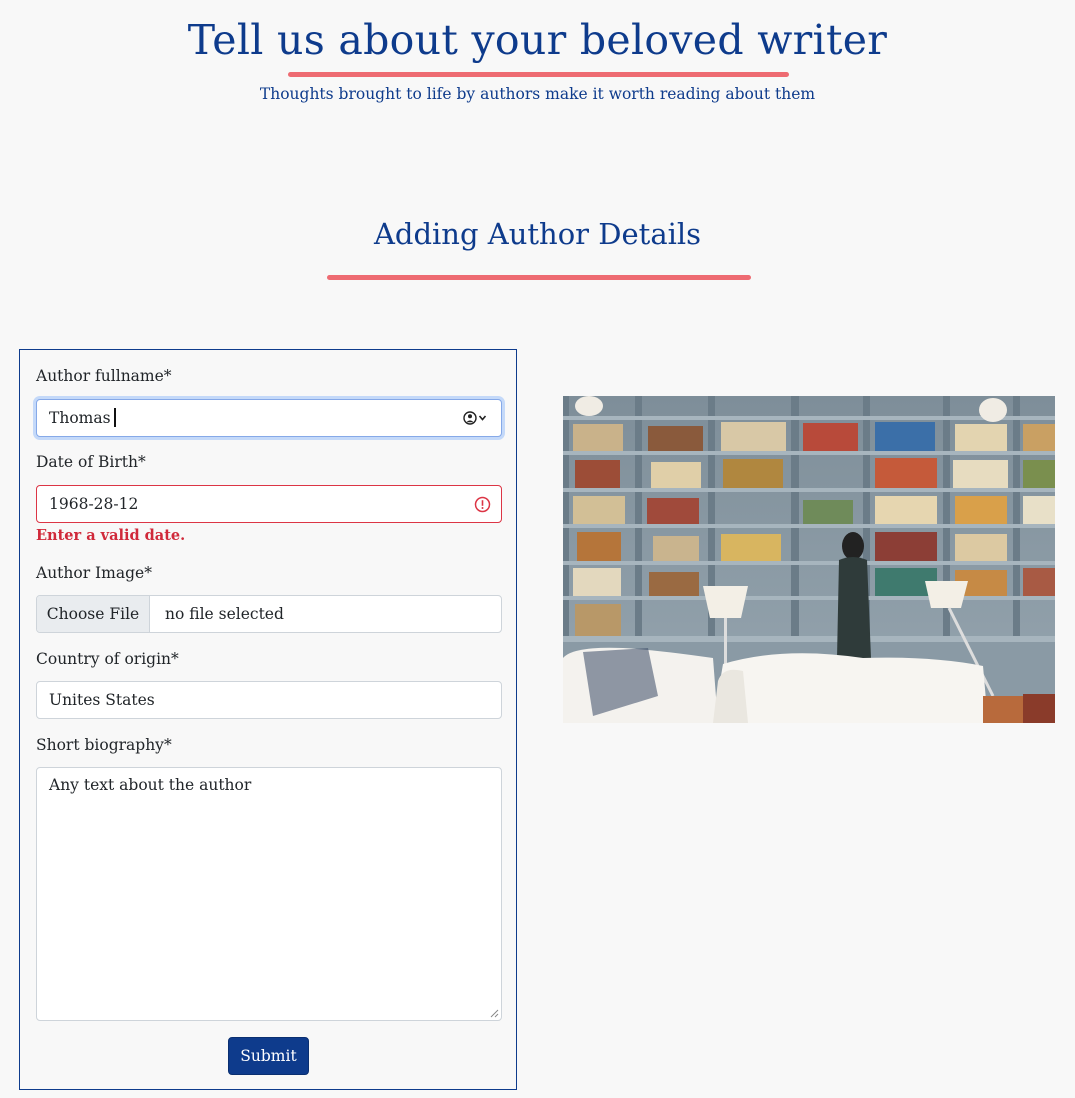 The image size is (1075, 1098). What do you see at coordinates (482, 504) in the screenshot?
I see `exclamation-circle-icon` at bounding box center [482, 504].